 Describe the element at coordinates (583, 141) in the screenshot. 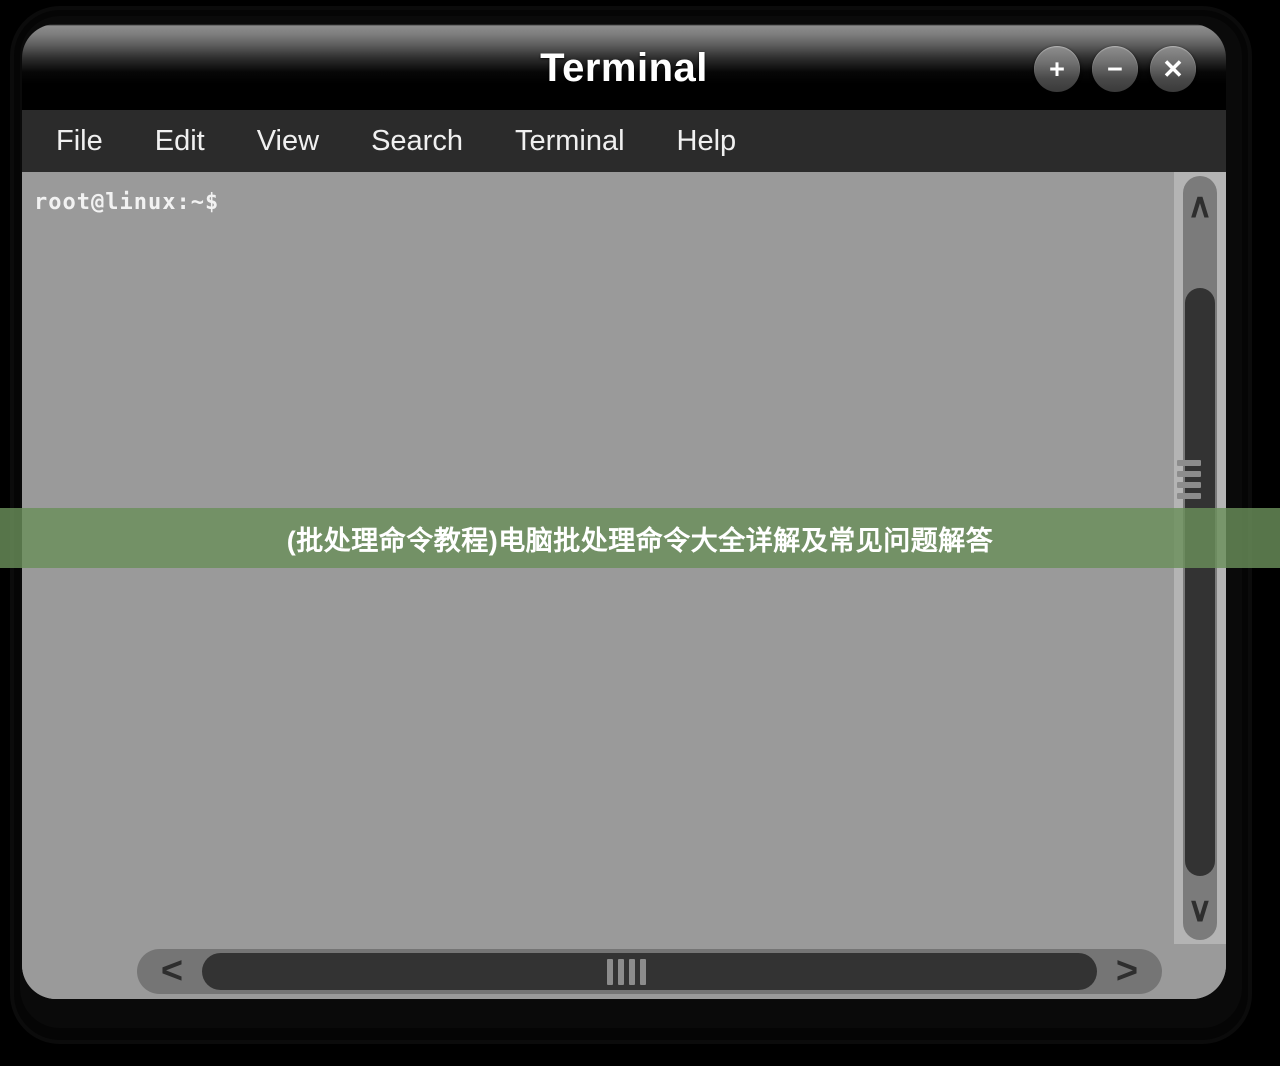

I see `menu-item-terminal: Terminal` at that location.